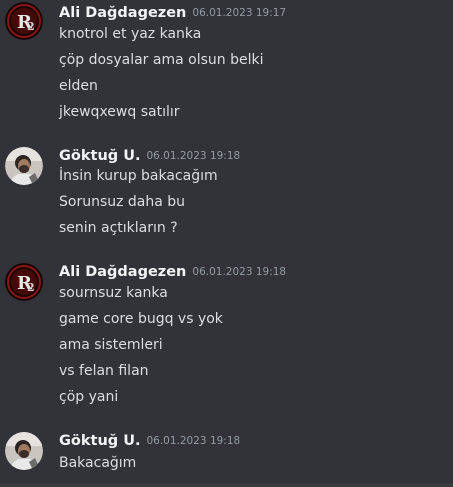  Describe the element at coordinates (111, 345) in the screenshot. I see `message-text: ama sistemleri` at that location.